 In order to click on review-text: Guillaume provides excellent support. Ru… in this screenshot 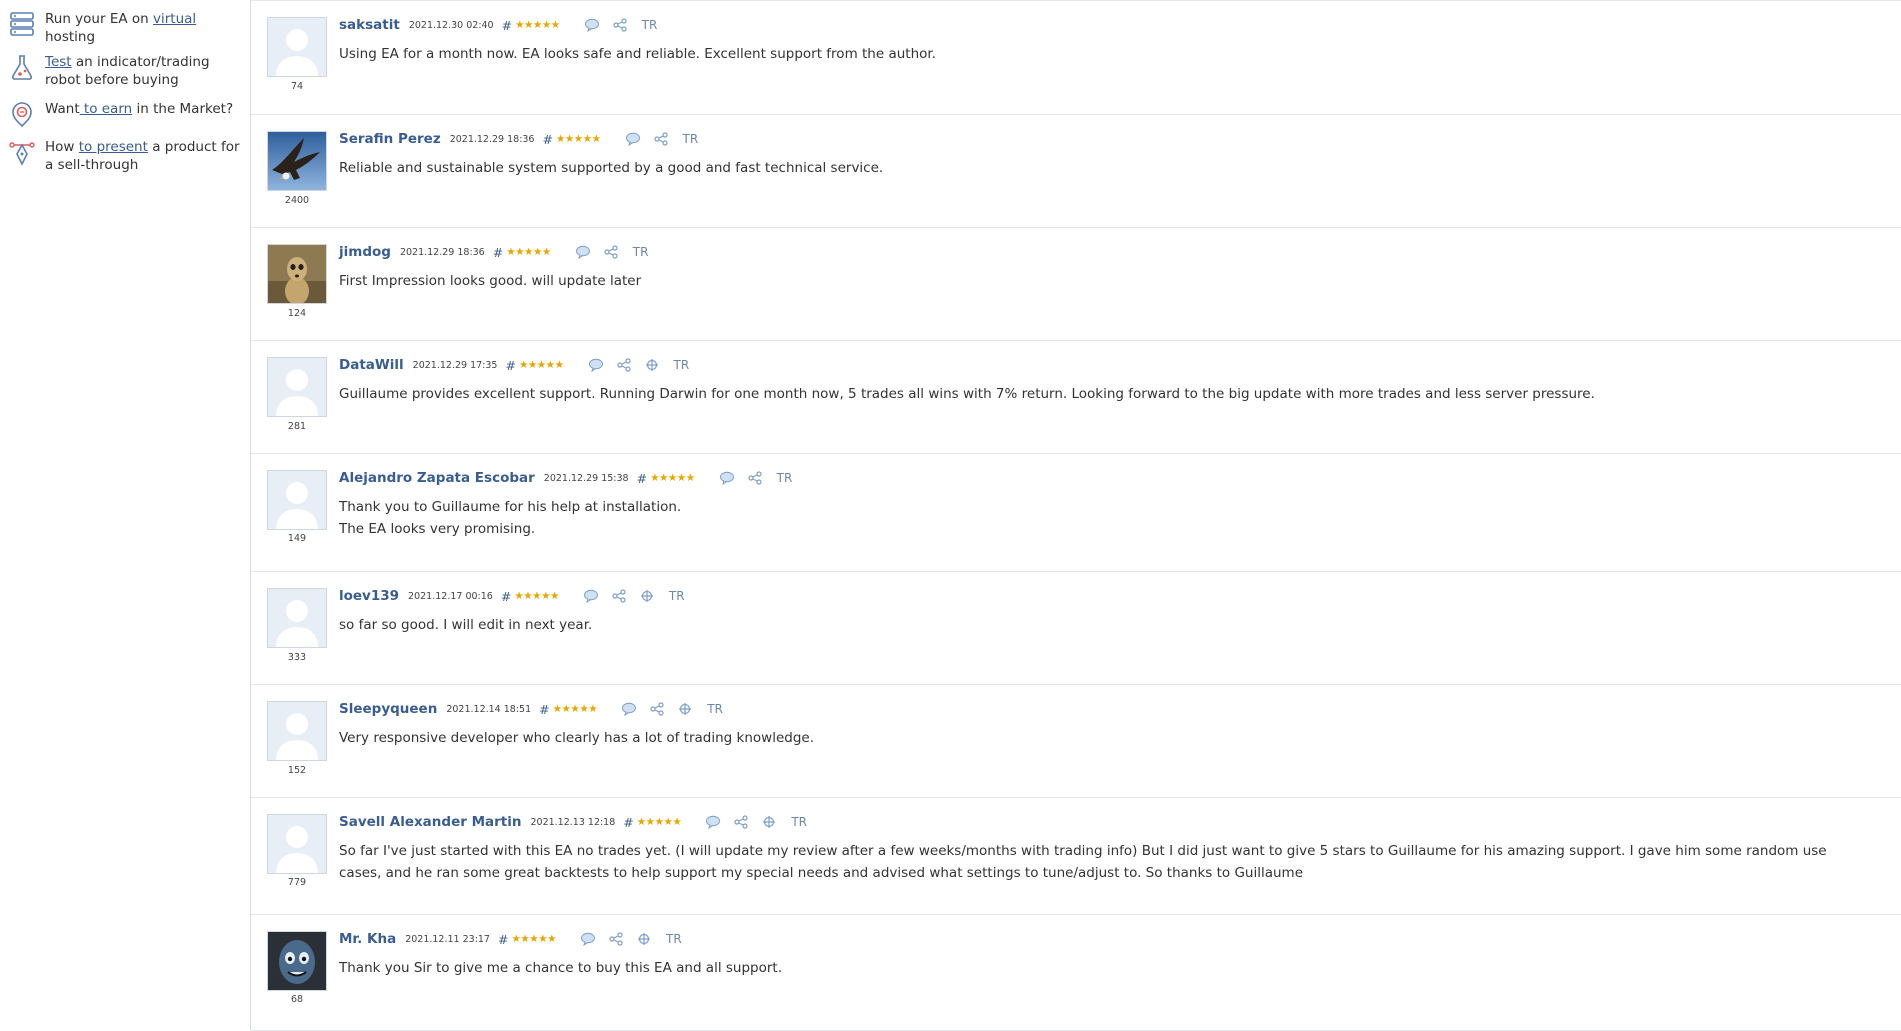, I will do `click(967, 394)`.